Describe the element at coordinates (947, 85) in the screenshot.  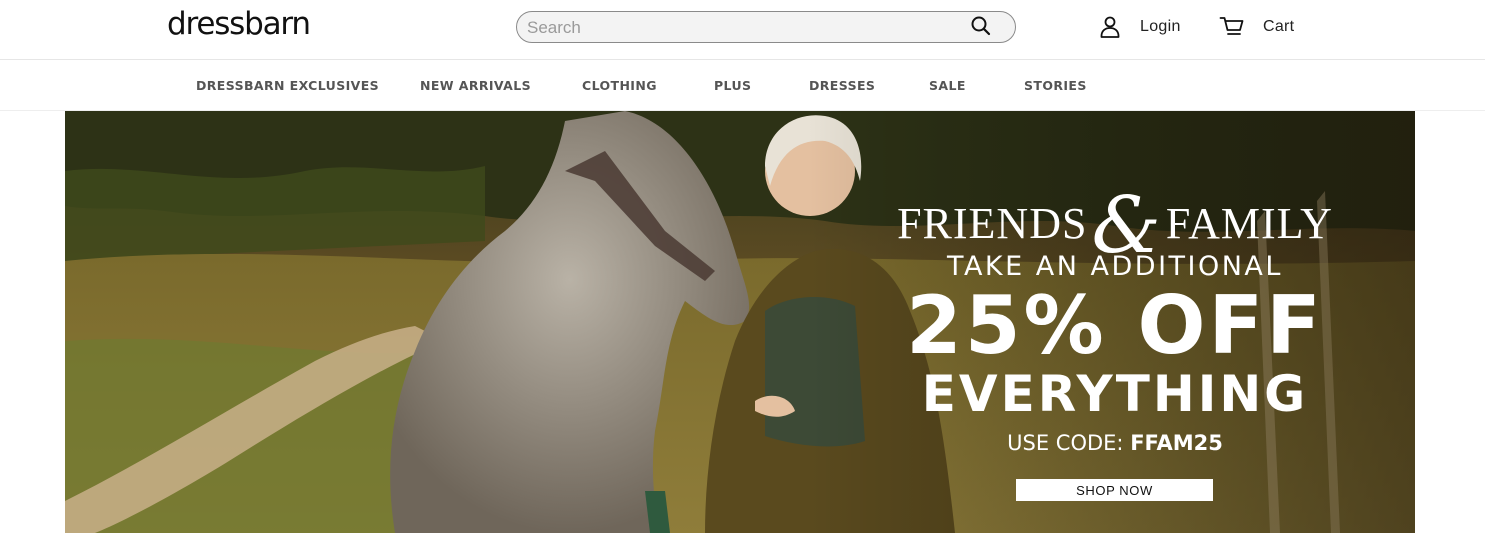
I see `nav-item-sale: SALE` at that location.